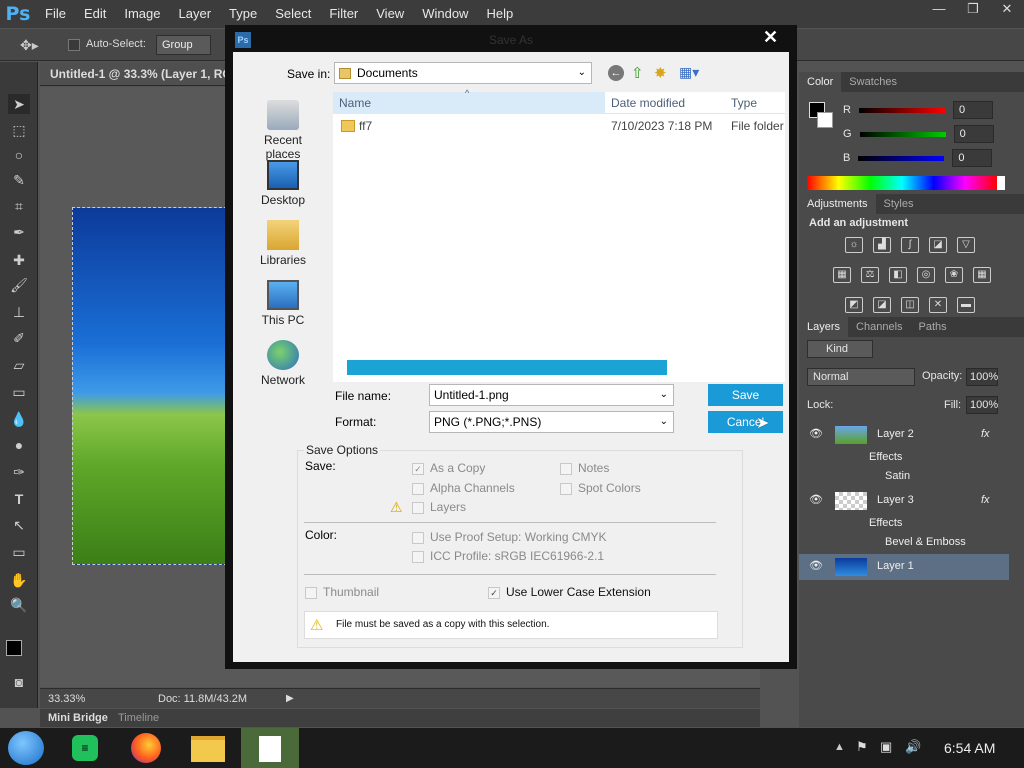 The height and width of the screenshot is (768, 1024). Describe the element at coordinates (74, 45) in the screenshot. I see `auto-select-checkbox` at that location.